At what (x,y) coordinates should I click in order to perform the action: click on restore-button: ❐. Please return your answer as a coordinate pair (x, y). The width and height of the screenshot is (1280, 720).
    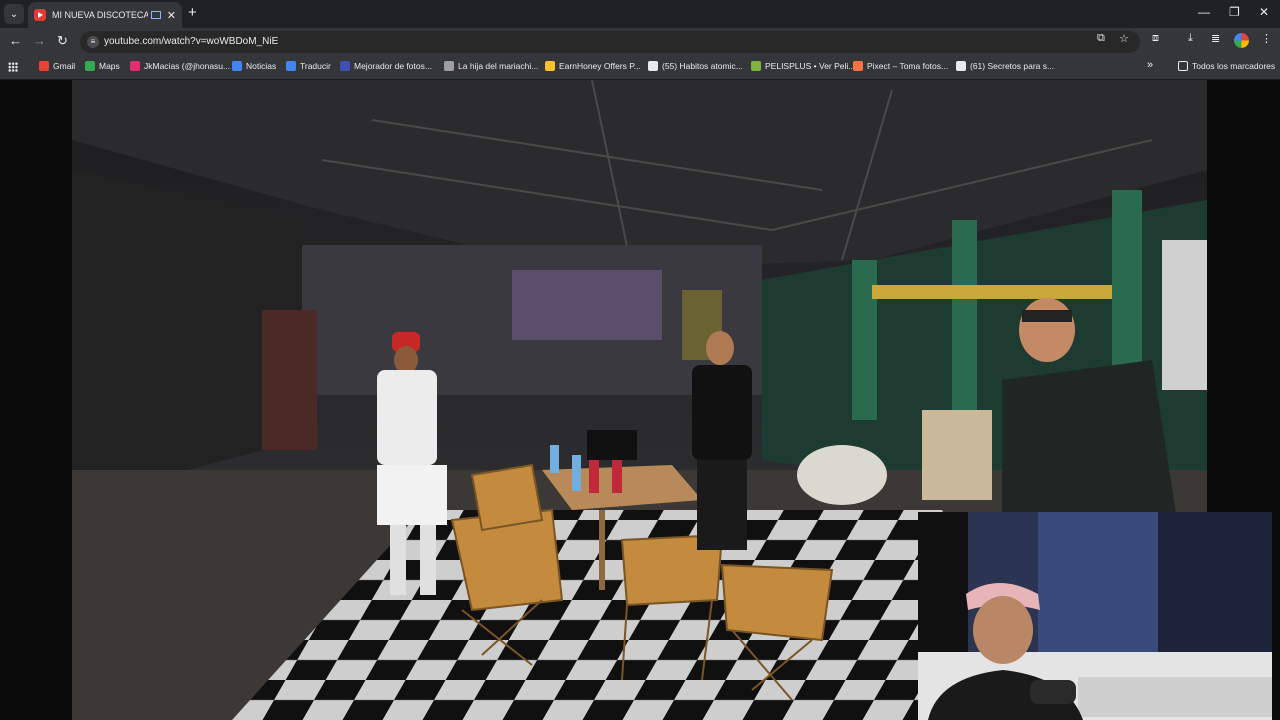
    Looking at the image, I should click on (1234, 12).